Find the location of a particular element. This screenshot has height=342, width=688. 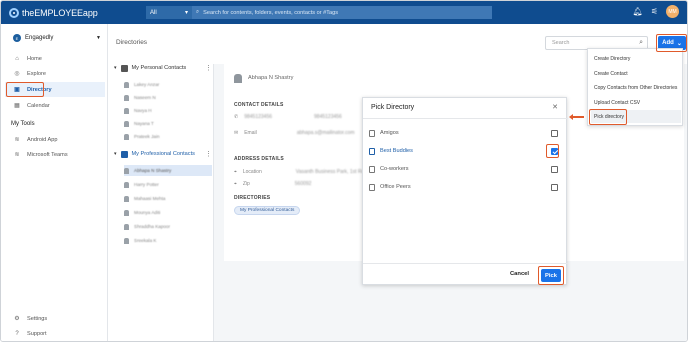

group-personal-contacts: ▾ My Personal Contacts ⋮ is located at coordinates (163, 68).